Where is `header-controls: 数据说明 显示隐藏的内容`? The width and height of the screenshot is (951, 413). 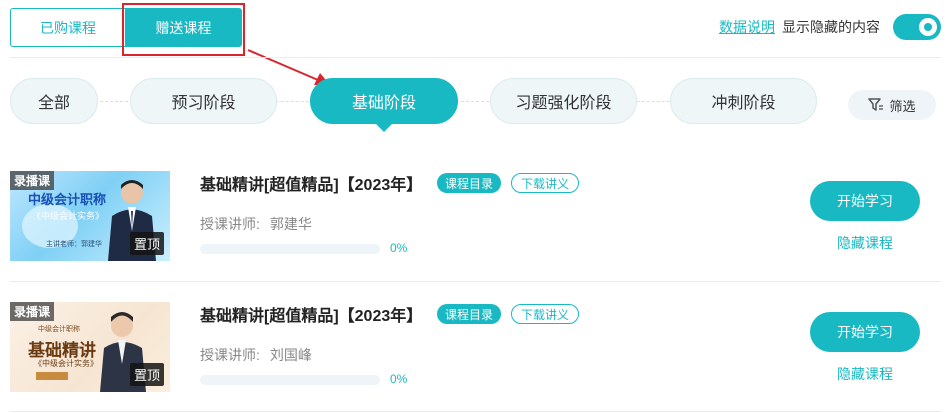 header-controls: 数据说明 显示隐藏的内容 is located at coordinates (830, 27).